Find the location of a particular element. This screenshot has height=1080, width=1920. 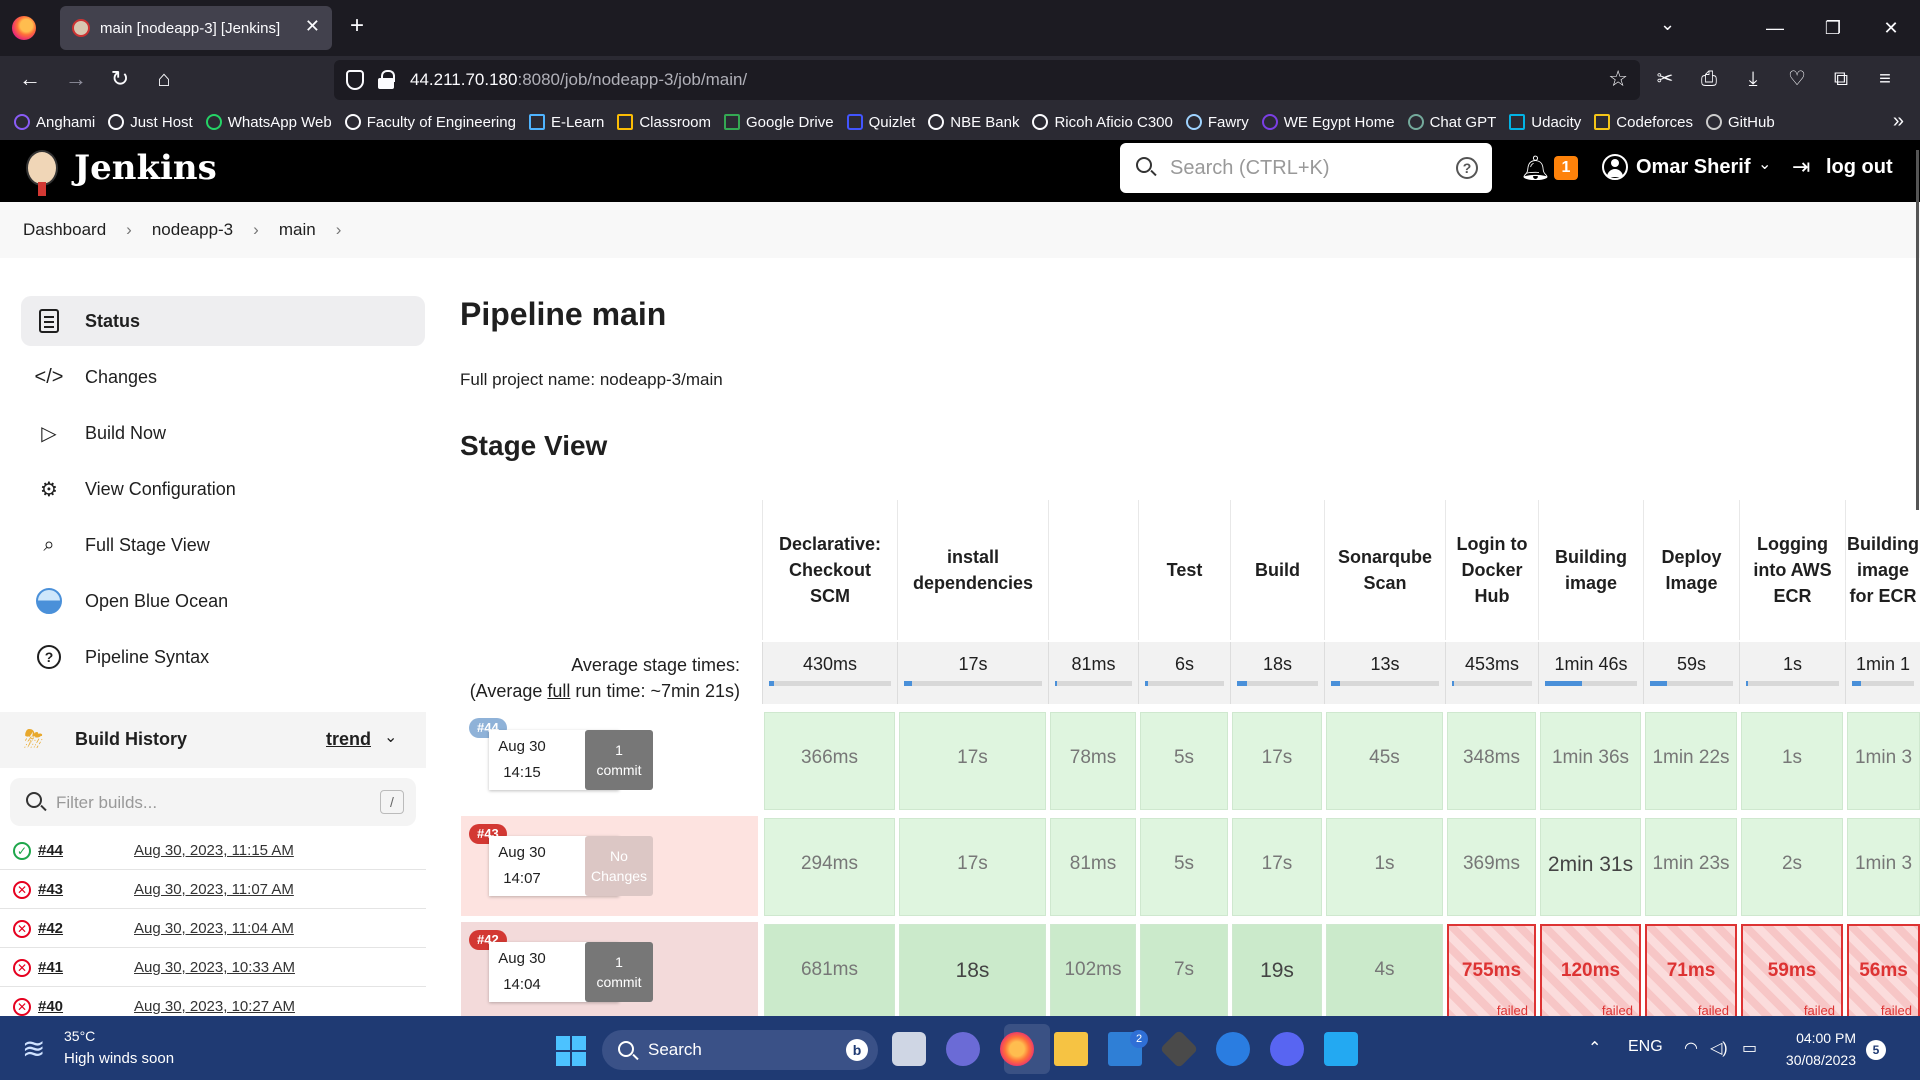

weather-description: High winds soon is located at coordinates (119, 1058).